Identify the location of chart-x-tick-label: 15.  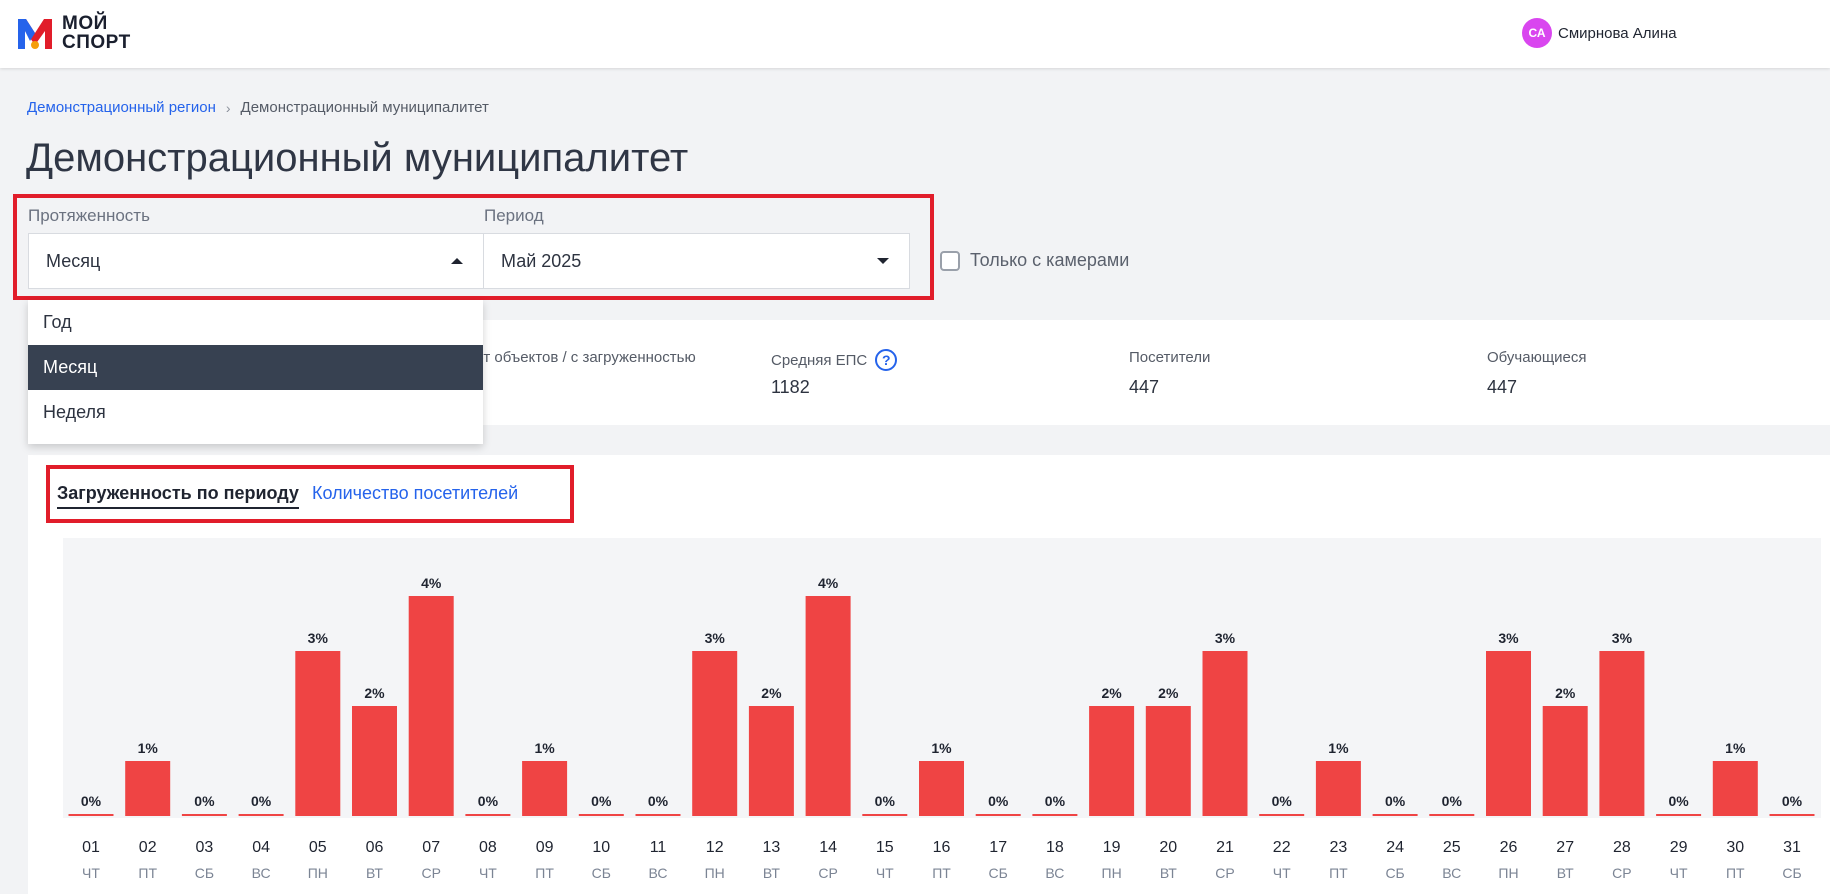
(885, 847).